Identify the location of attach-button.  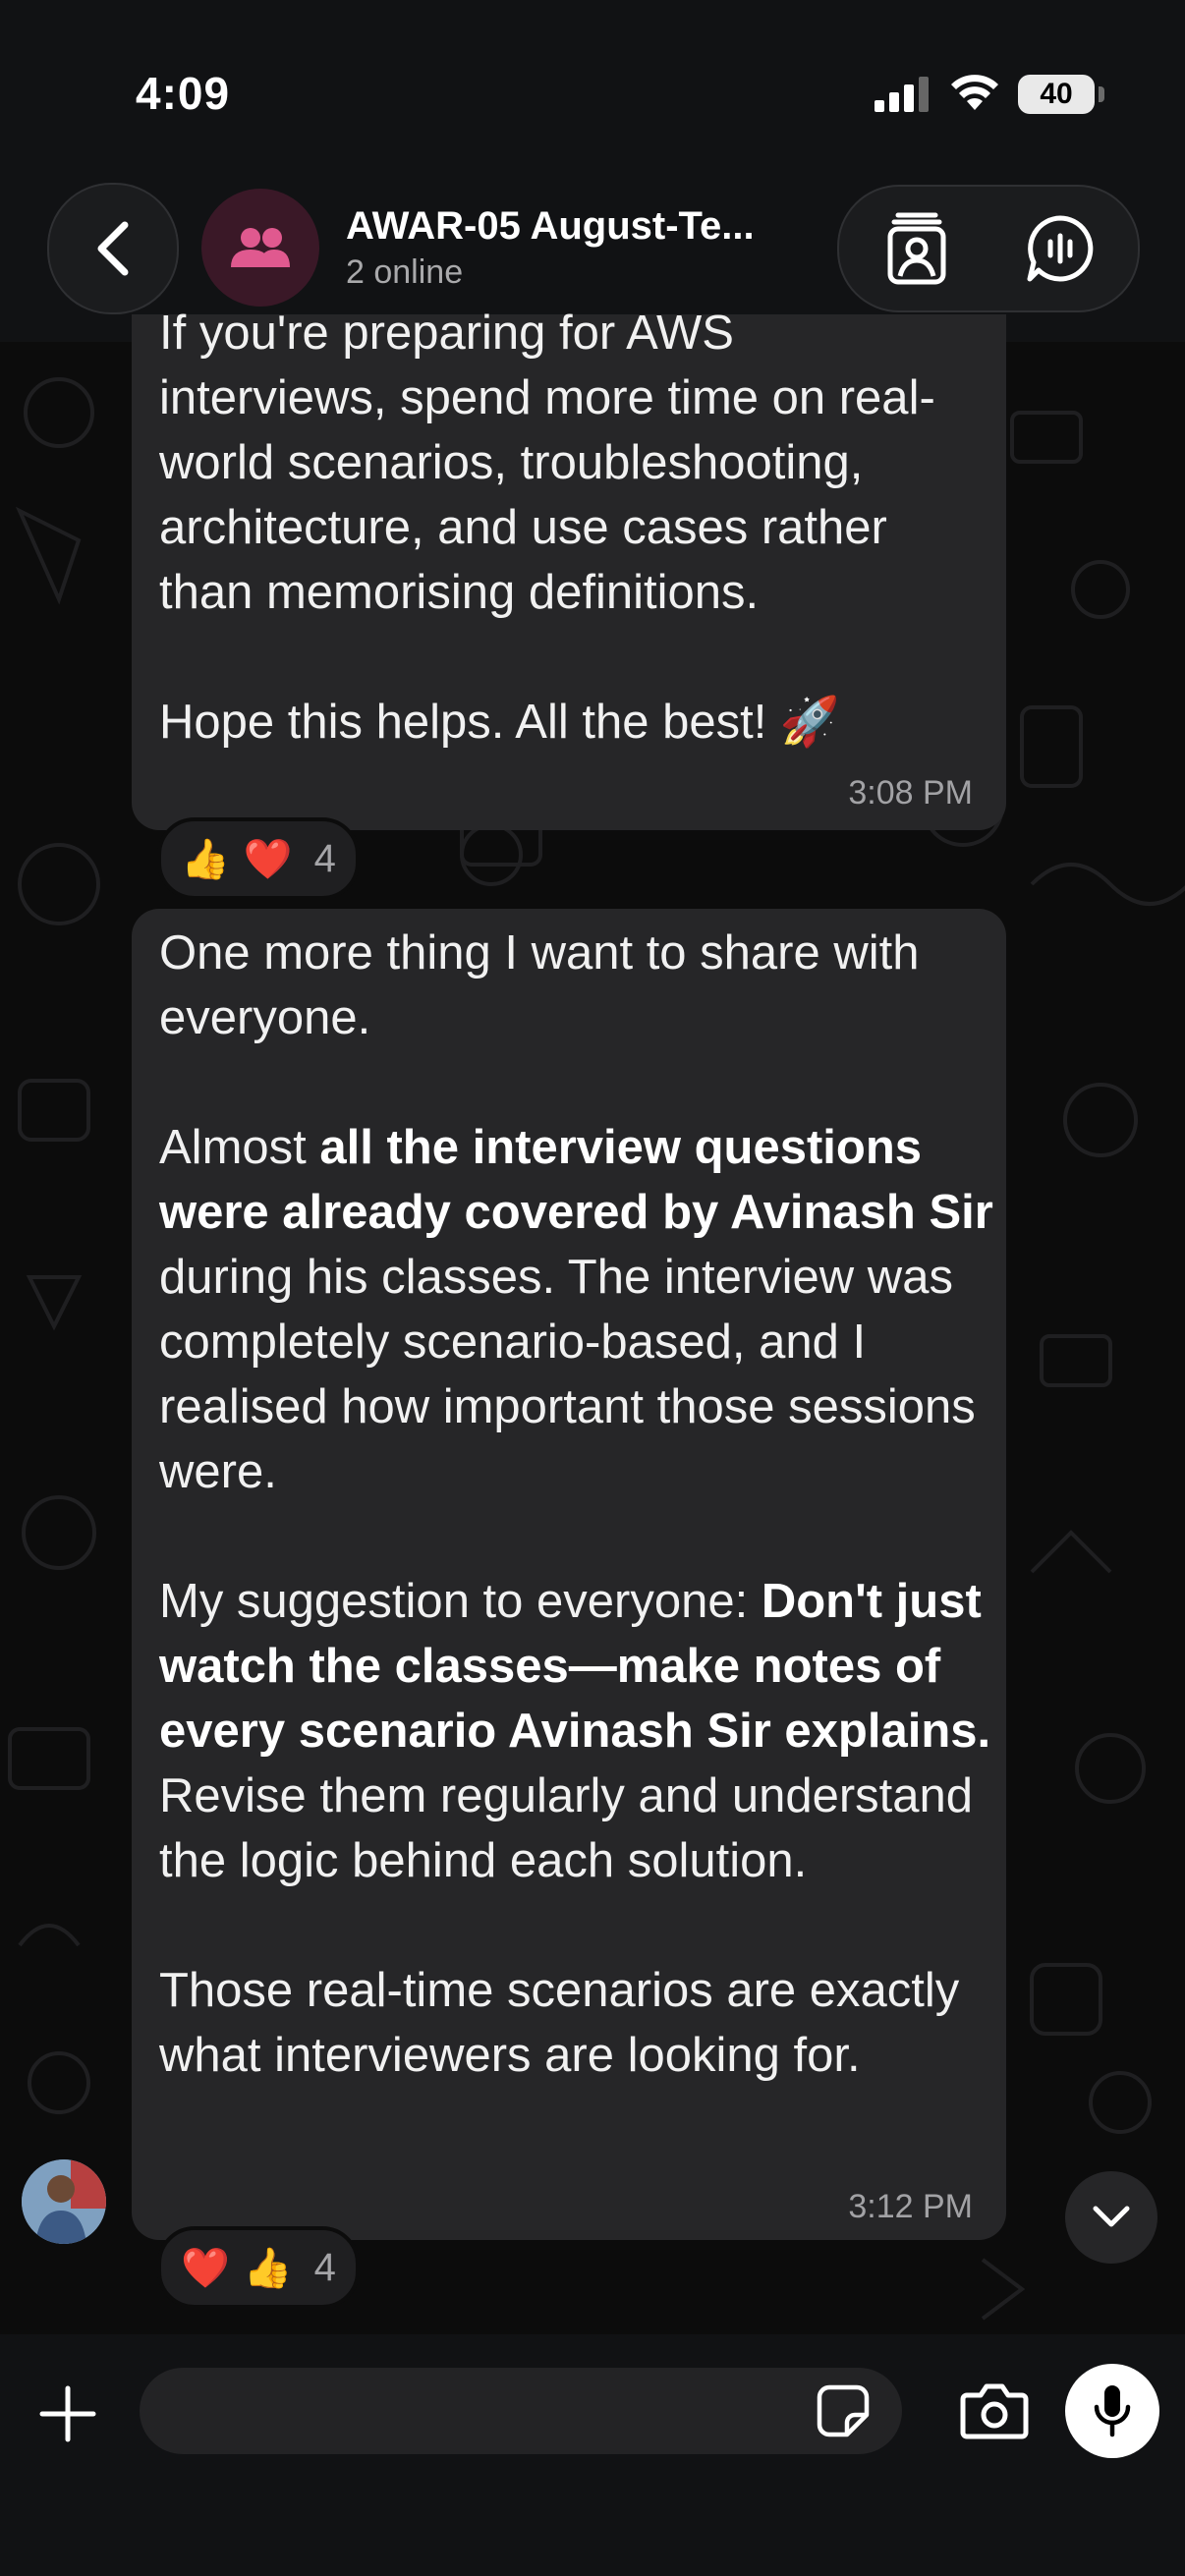
(68, 2414).